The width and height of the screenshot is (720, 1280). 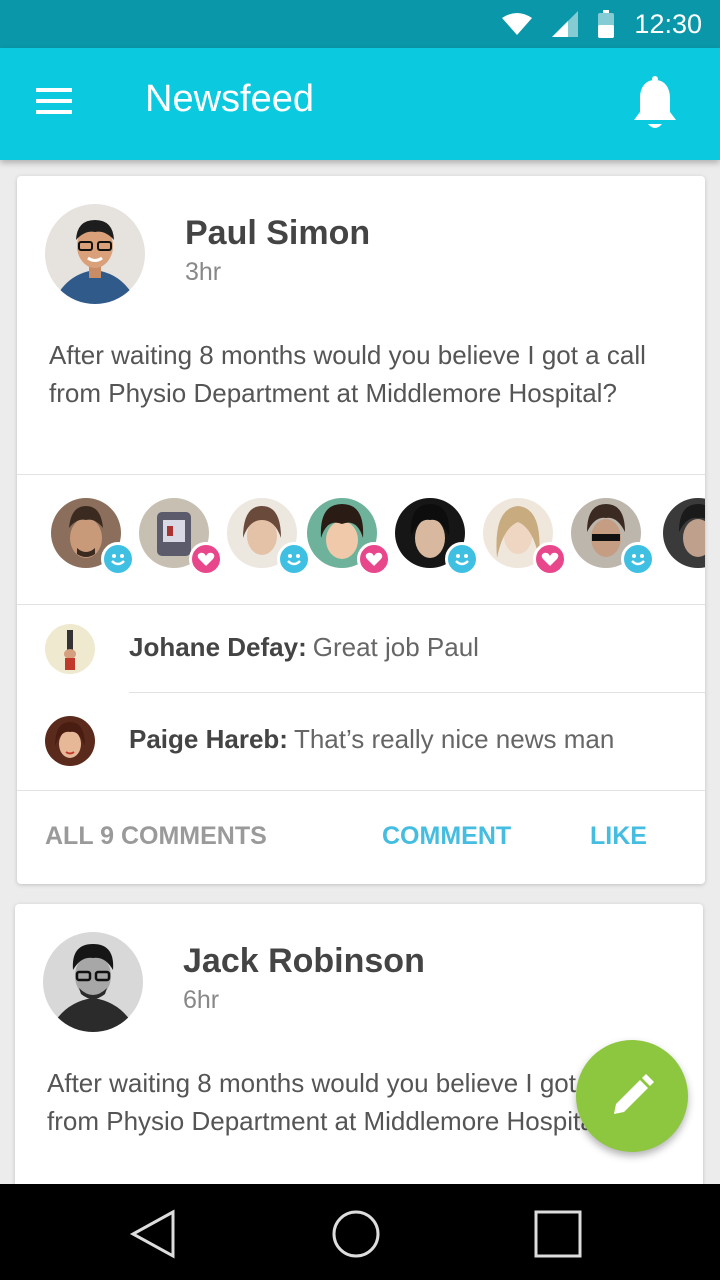 I want to click on bell-icon, so click(x=655, y=104).